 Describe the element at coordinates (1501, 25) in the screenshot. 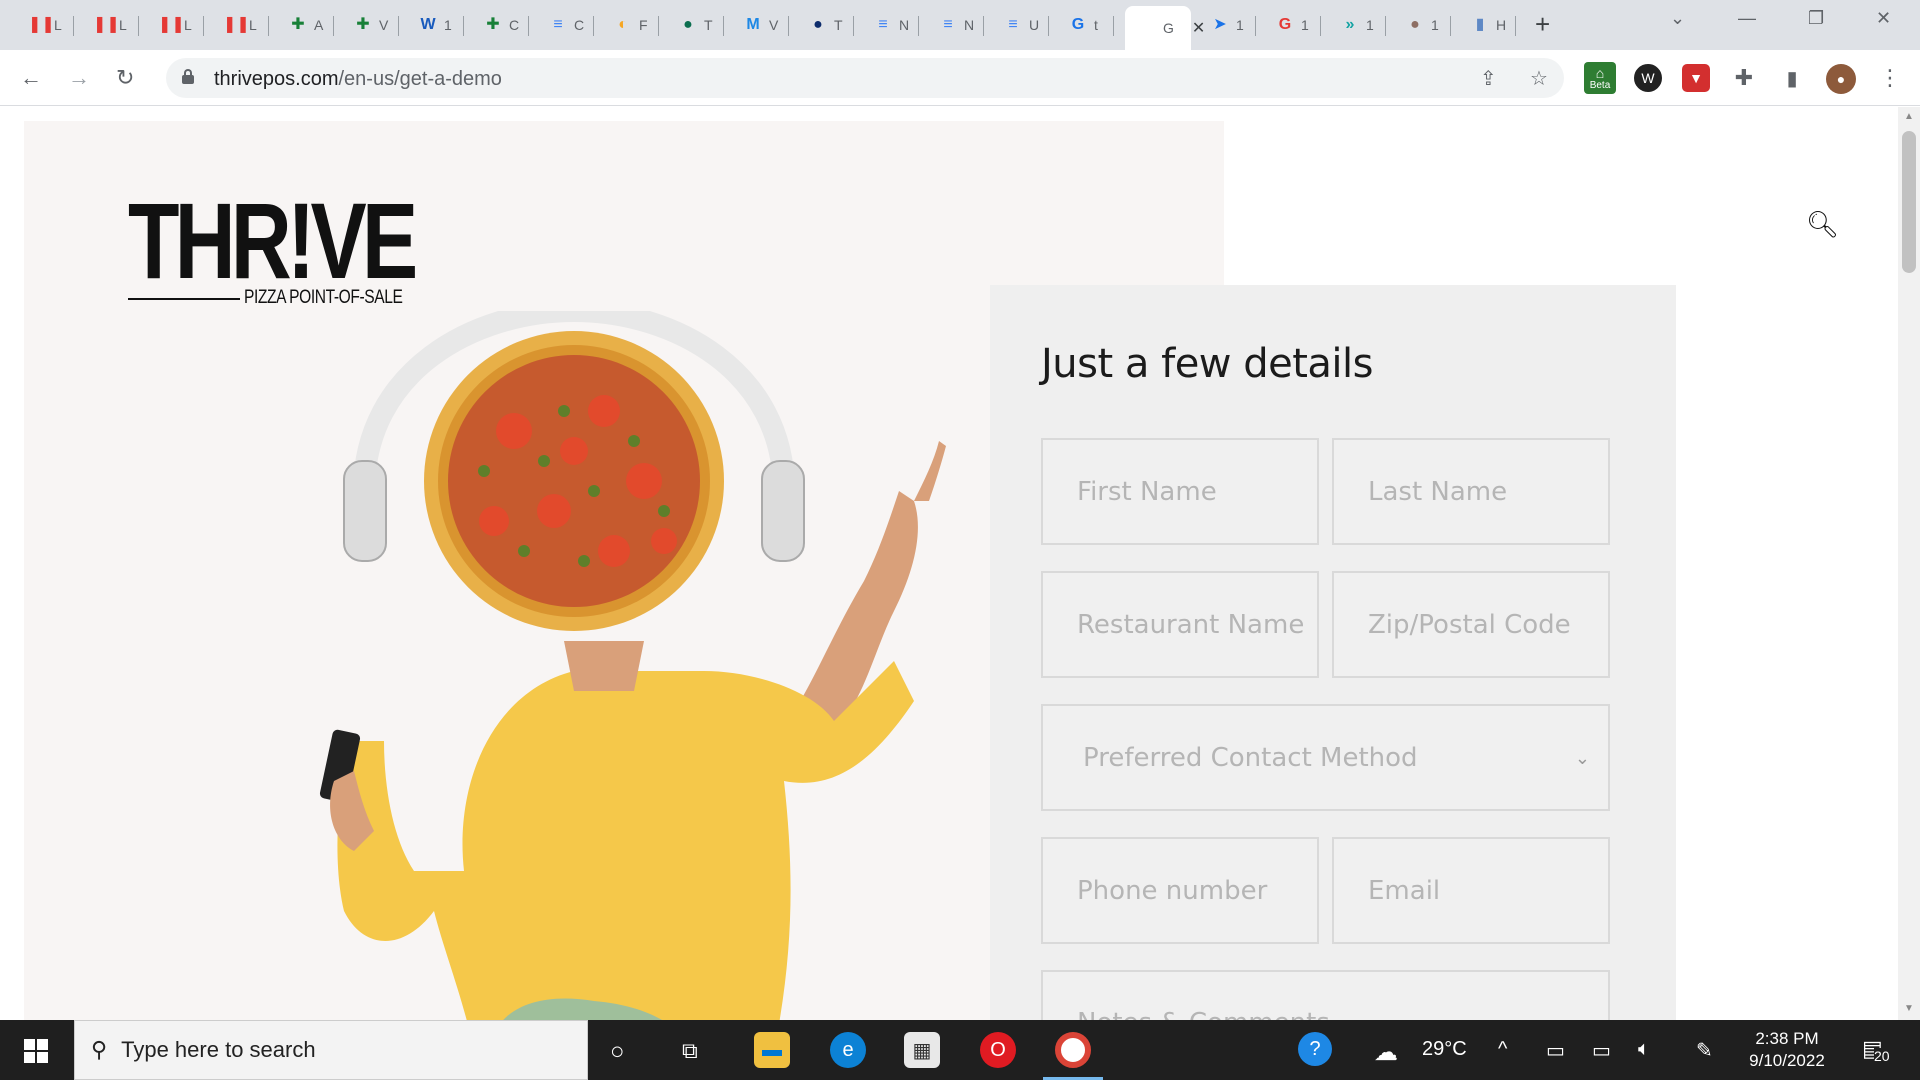

I see `tab-title: H` at that location.